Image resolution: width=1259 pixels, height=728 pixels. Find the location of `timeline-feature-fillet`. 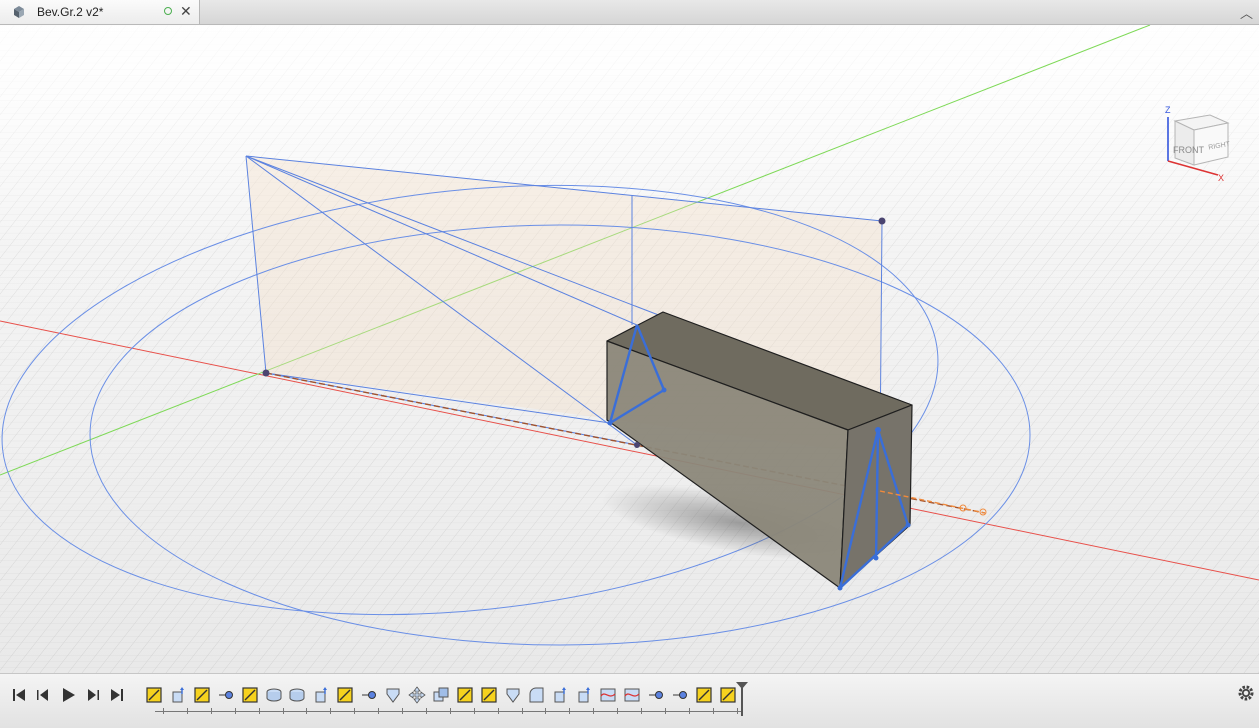

timeline-feature-fillet is located at coordinates (536, 695).